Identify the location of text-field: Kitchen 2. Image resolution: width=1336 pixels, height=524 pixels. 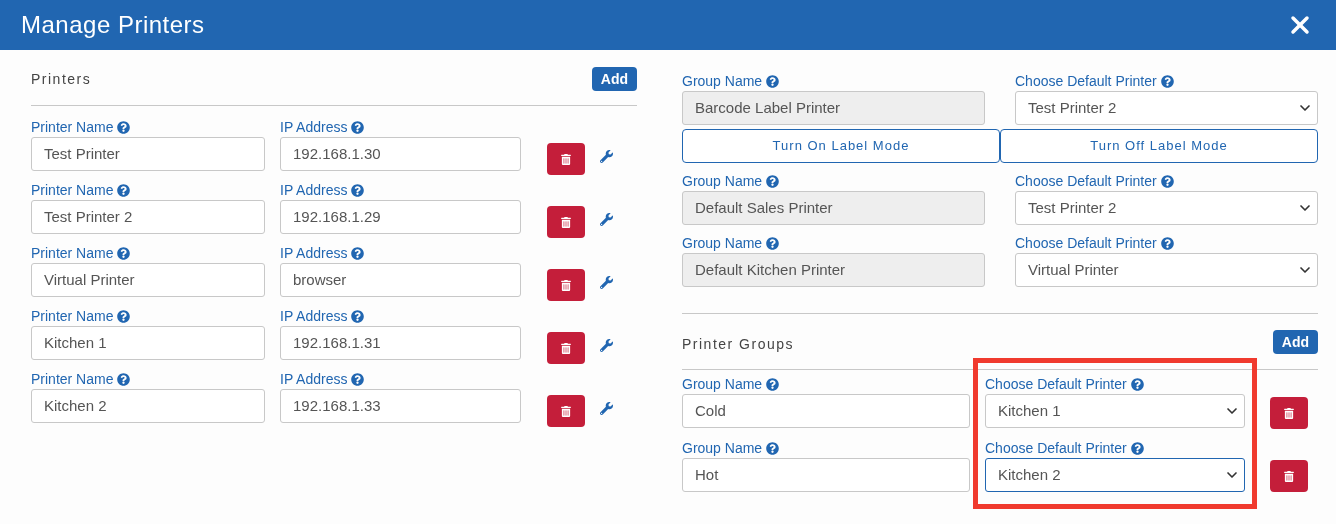
(148, 406).